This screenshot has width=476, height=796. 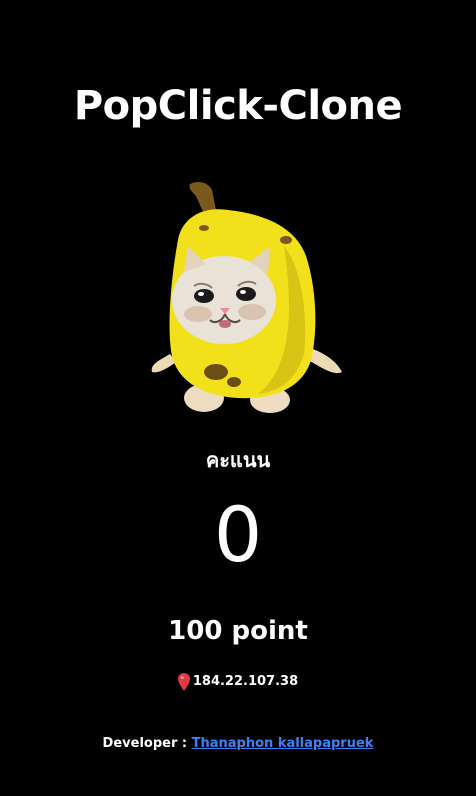 I want to click on ip-location-row: 184.22.107.38, so click(x=238, y=682).